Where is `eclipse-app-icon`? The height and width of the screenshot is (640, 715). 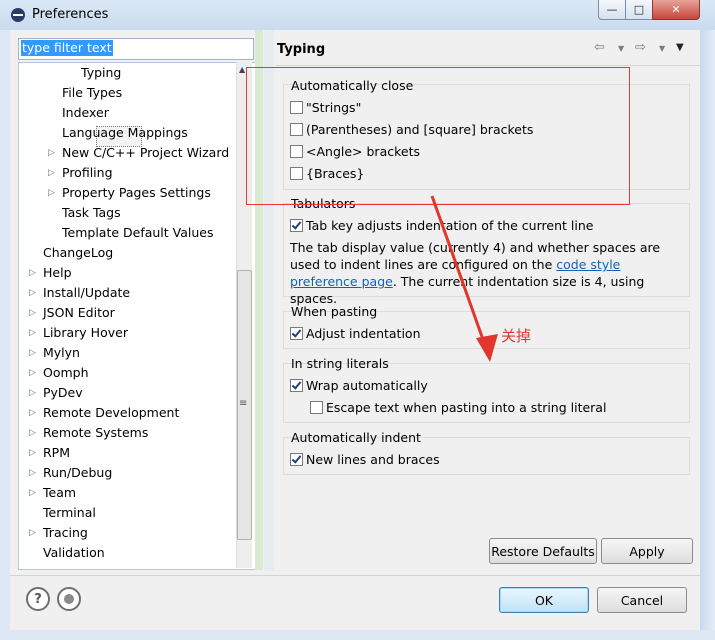
eclipse-app-icon is located at coordinates (18, 15).